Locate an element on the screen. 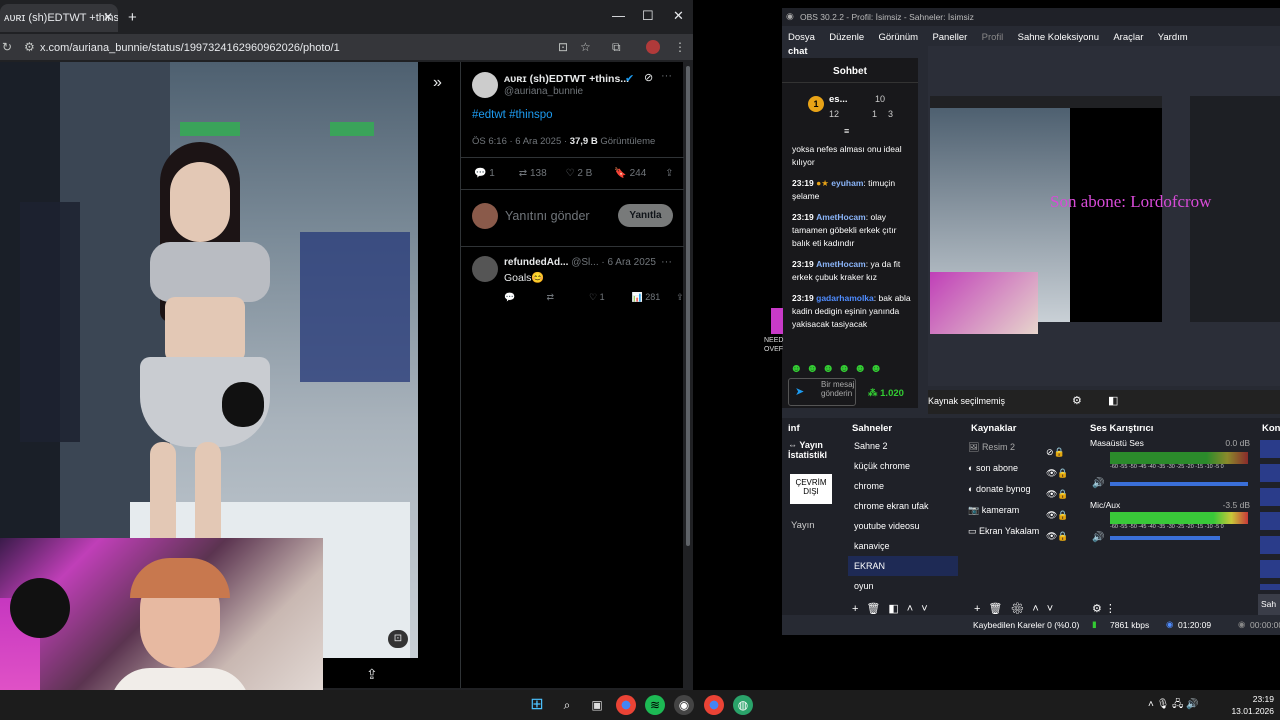 This screenshot has height=720, width=1280. stream-stats-tab: ⇔ Yayın İstatistikl is located at coordinates (816, 450).